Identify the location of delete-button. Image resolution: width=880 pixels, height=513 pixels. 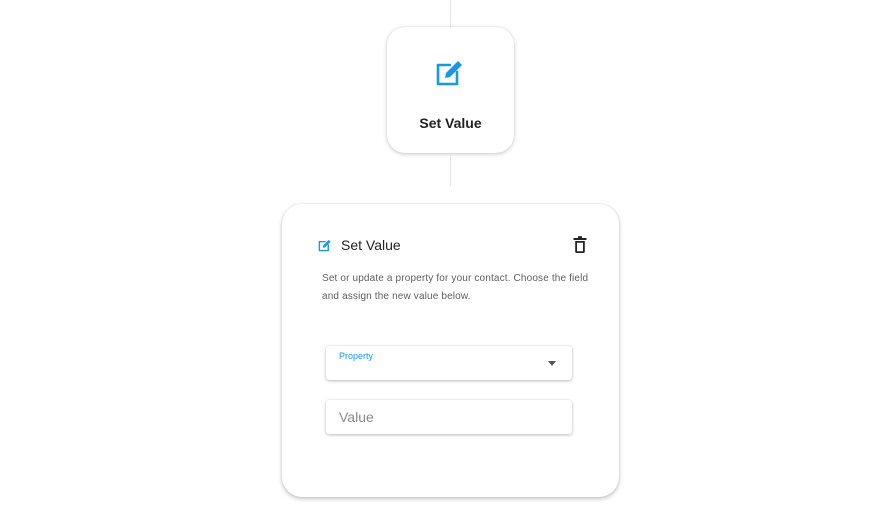
(580, 245).